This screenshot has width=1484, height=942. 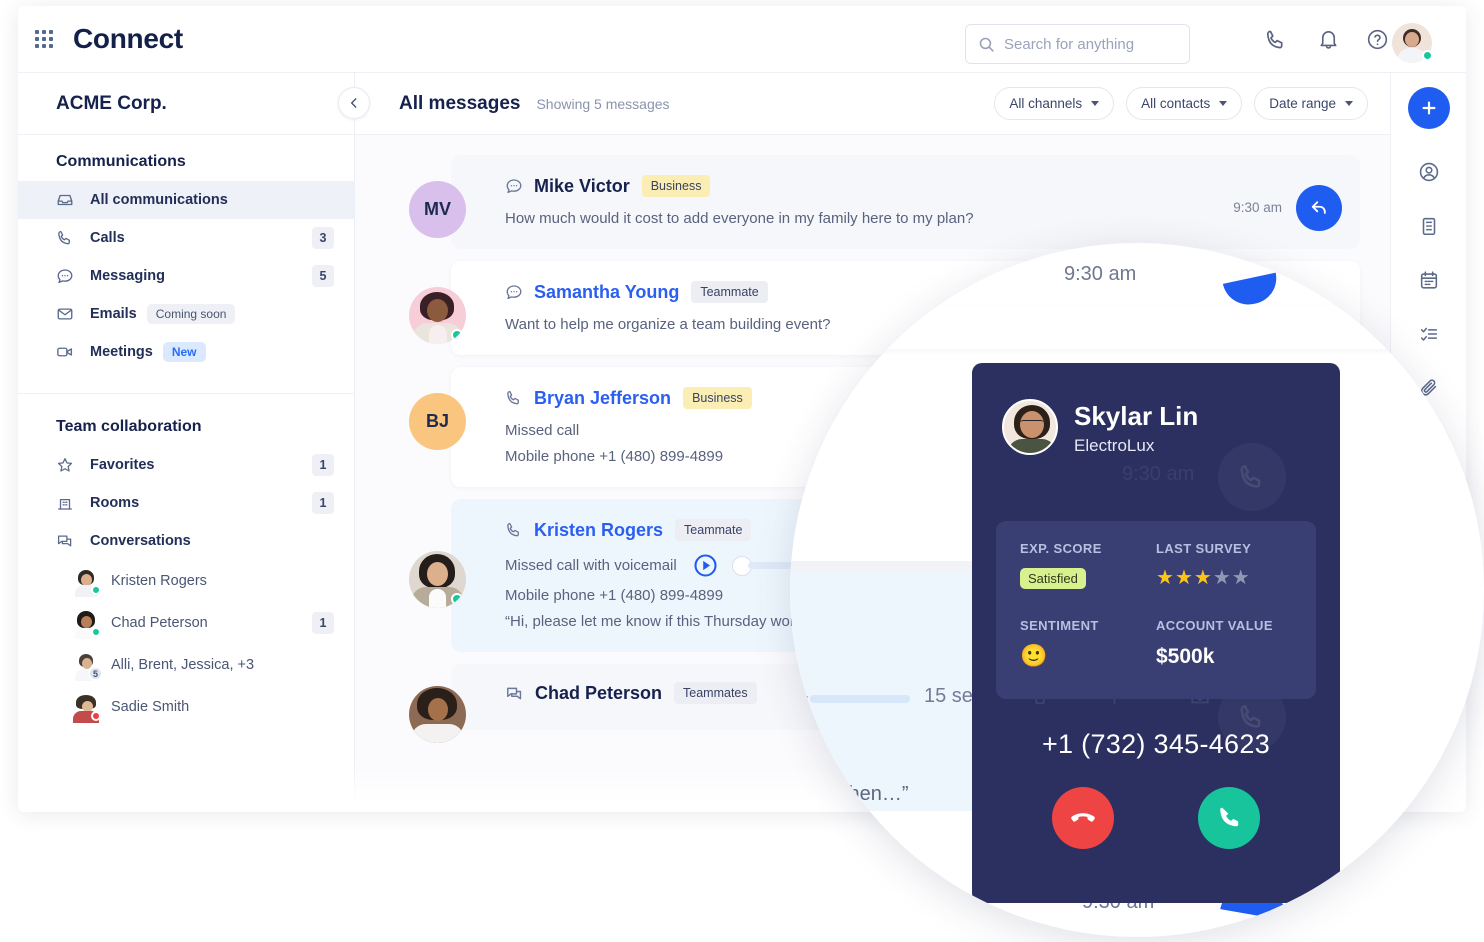 What do you see at coordinates (194, 104) in the screenshot?
I see `org-header: ACME Corp.` at bounding box center [194, 104].